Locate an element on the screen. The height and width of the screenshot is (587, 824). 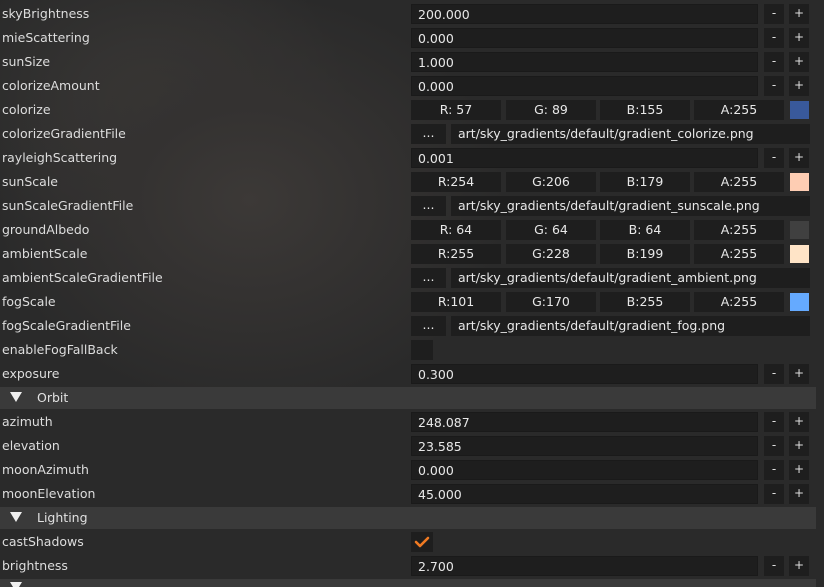
green-channel-input: G:170 is located at coordinates (551, 302).